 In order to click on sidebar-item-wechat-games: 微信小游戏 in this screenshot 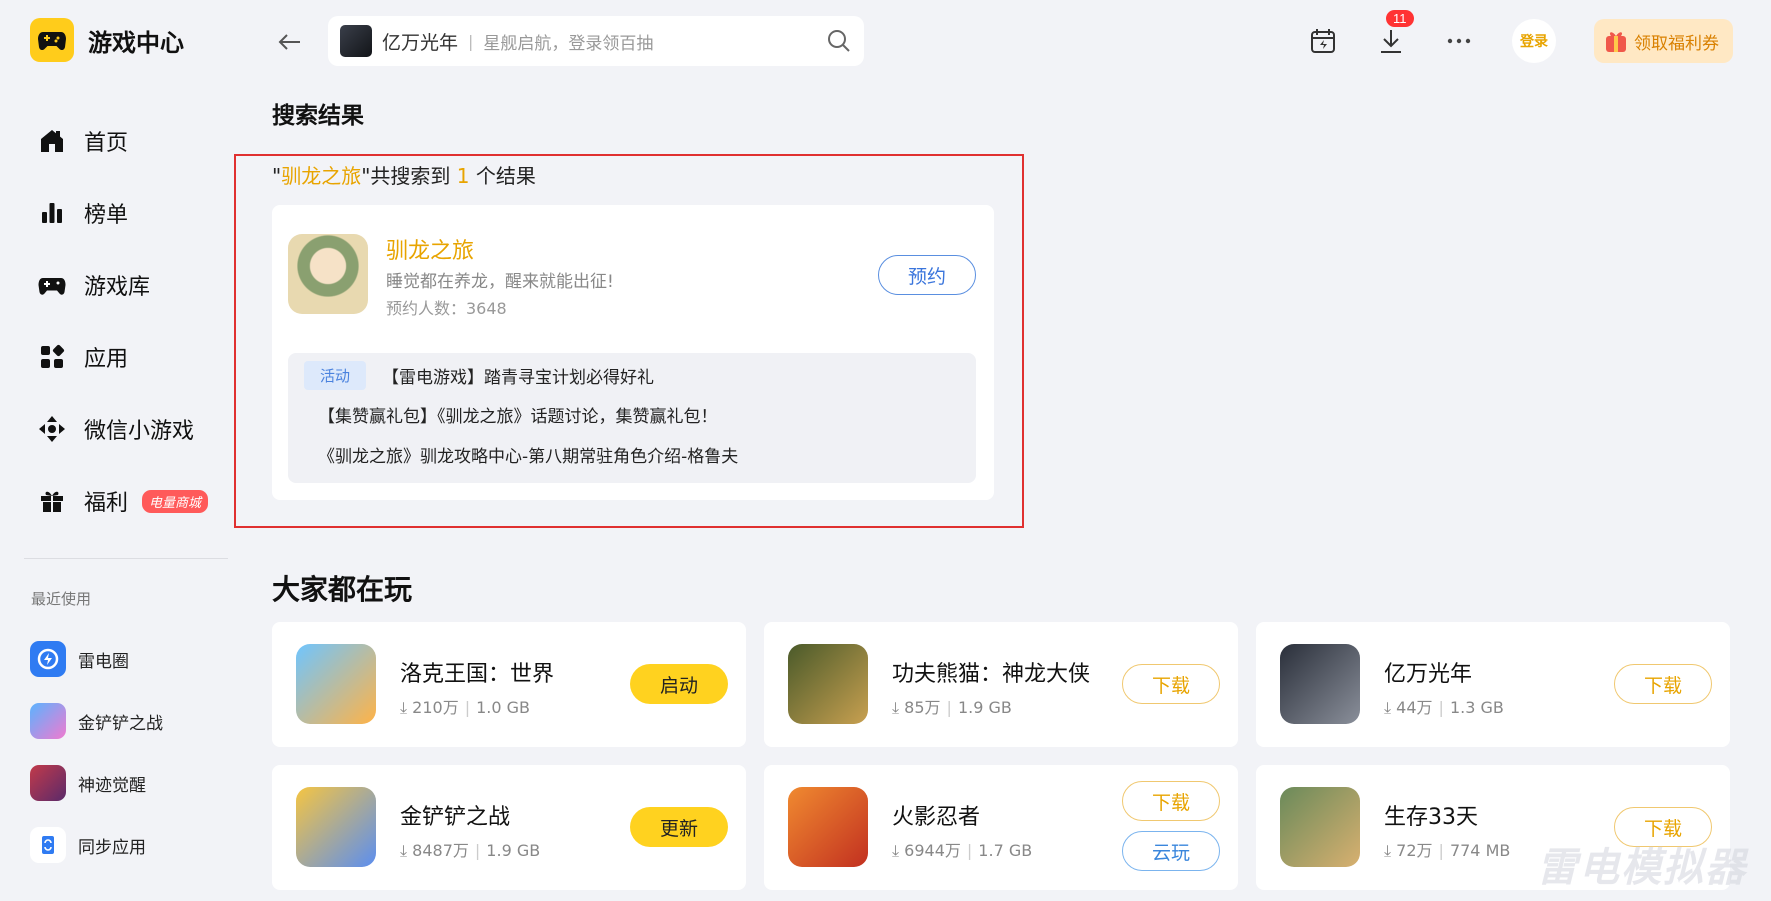, I will do `click(122, 429)`.